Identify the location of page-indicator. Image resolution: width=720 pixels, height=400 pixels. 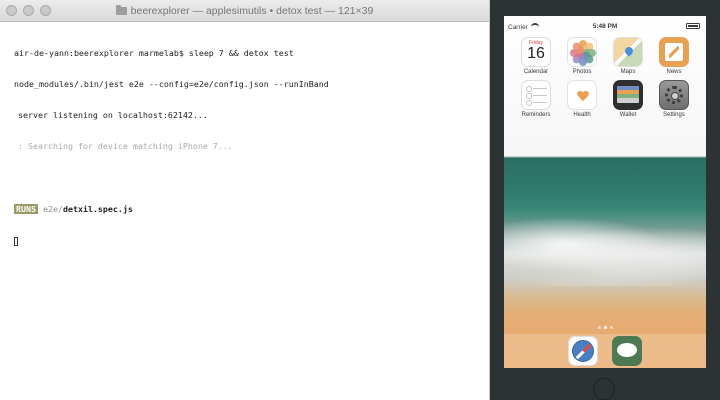
(605, 327).